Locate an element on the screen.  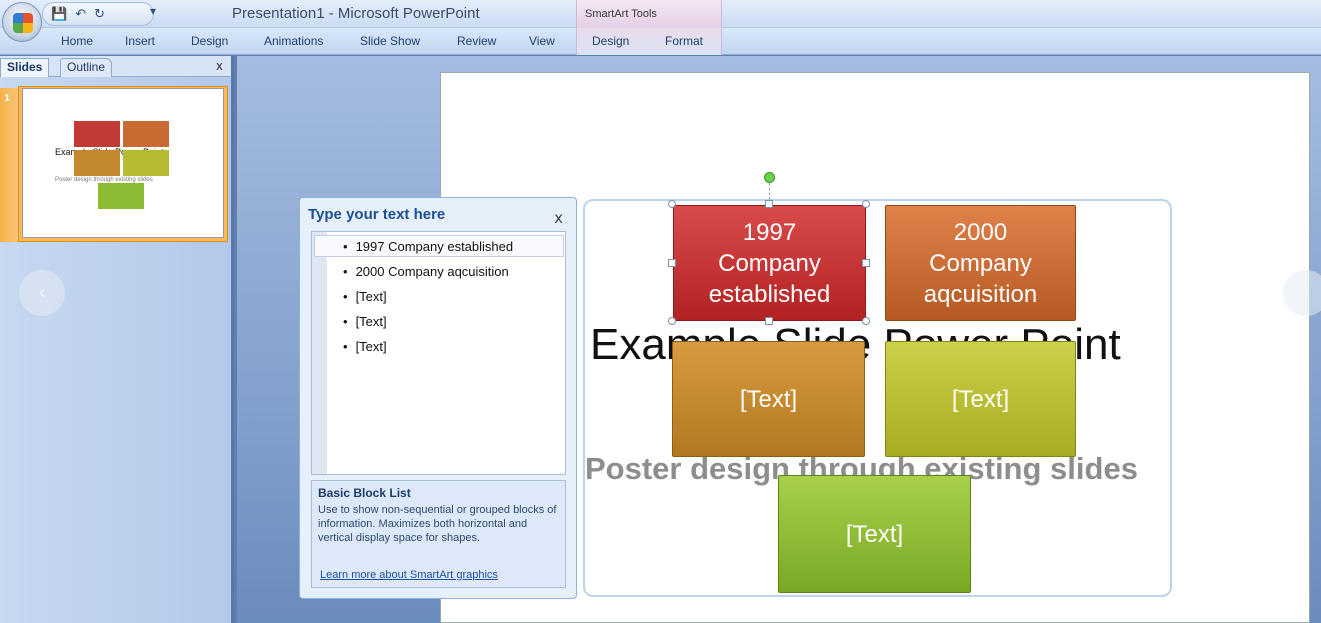
undo-icon: ↶ is located at coordinates (80, 14).